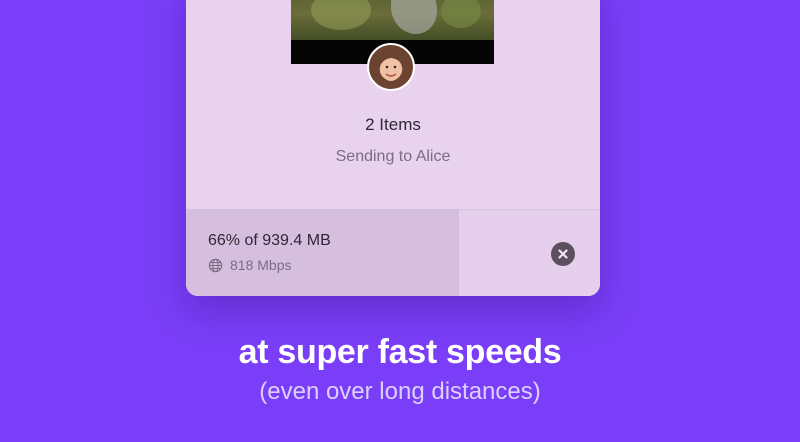 The height and width of the screenshot is (442, 800). Describe the element at coordinates (400, 352) in the screenshot. I see `headline: at super fast speeds` at that location.